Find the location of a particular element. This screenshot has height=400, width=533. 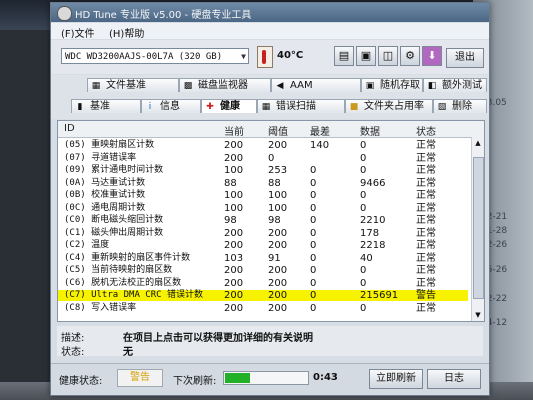

table-row: (C1) 磁头伸出周期计数 200 200 0 178 正常 is located at coordinates (263, 233).